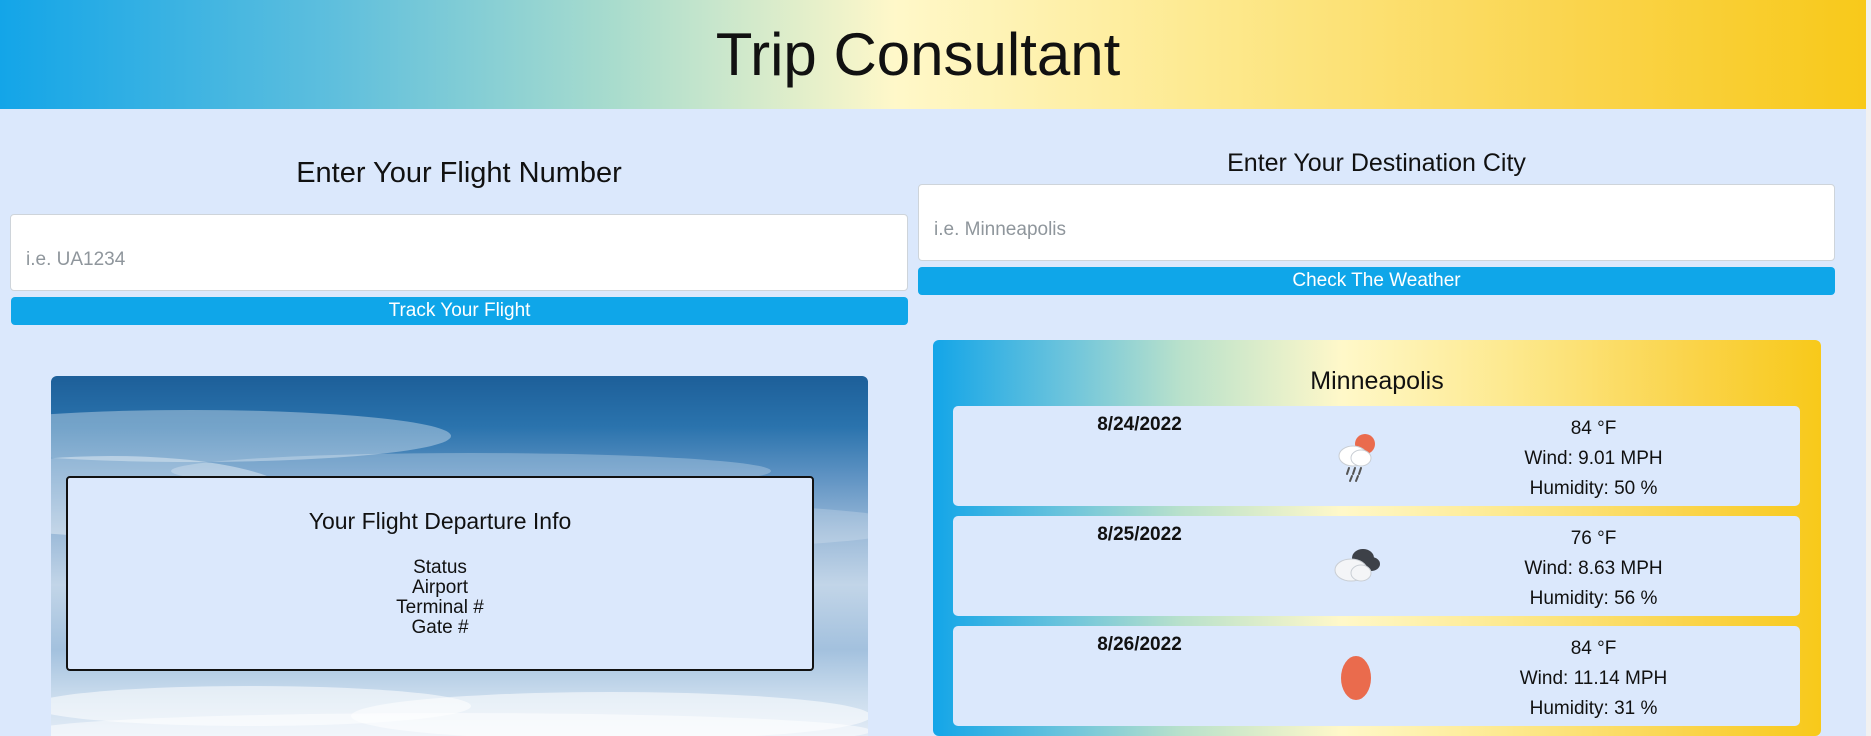  What do you see at coordinates (1593, 458) in the screenshot?
I see `forecast-wind: Wind: 9.01 MPH` at bounding box center [1593, 458].